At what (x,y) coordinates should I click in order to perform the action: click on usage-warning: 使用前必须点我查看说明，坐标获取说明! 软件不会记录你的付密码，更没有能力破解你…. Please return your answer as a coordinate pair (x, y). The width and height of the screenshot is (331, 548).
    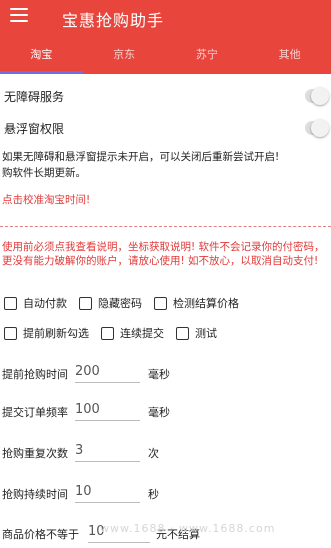
    Looking at the image, I should click on (165, 254).